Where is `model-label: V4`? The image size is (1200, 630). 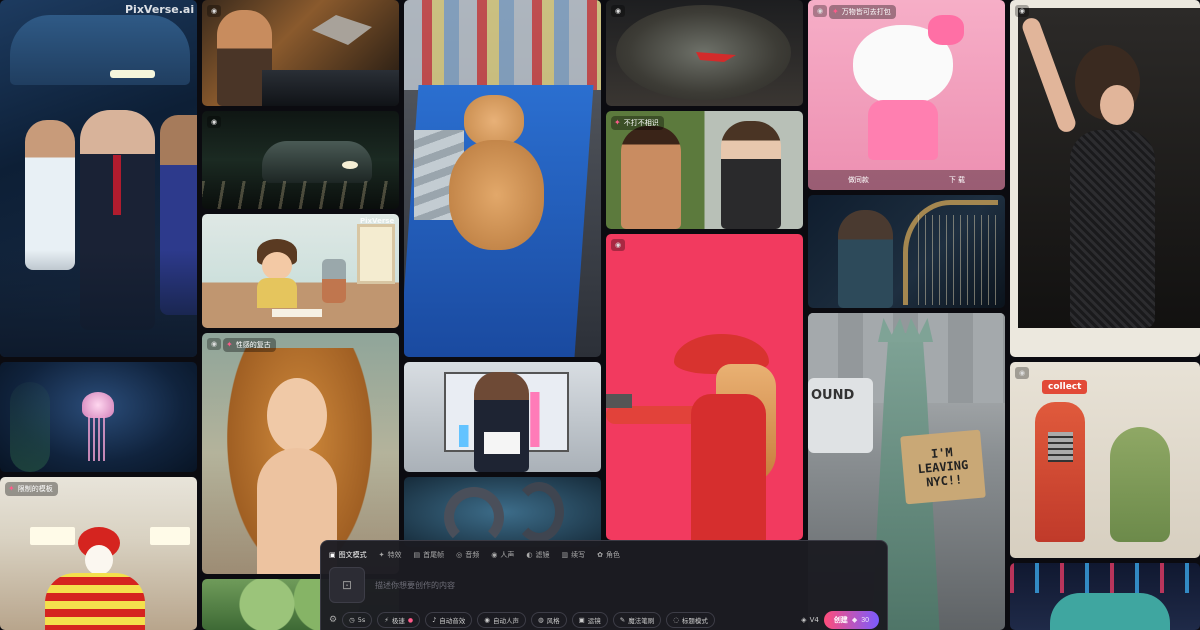 model-label: V4 is located at coordinates (814, 620).